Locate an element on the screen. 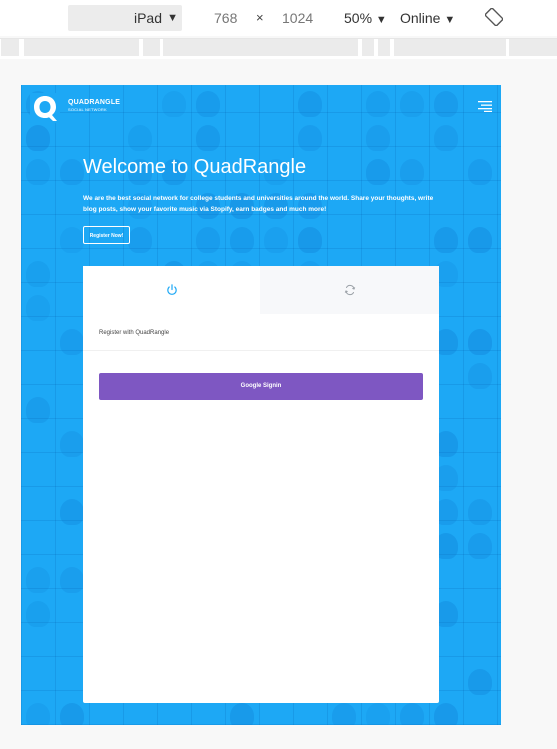 This screenshot has width=557, height=749. brand: QUADRANGLE SOCIAL NETWORK is located at coordinates (94, 106).